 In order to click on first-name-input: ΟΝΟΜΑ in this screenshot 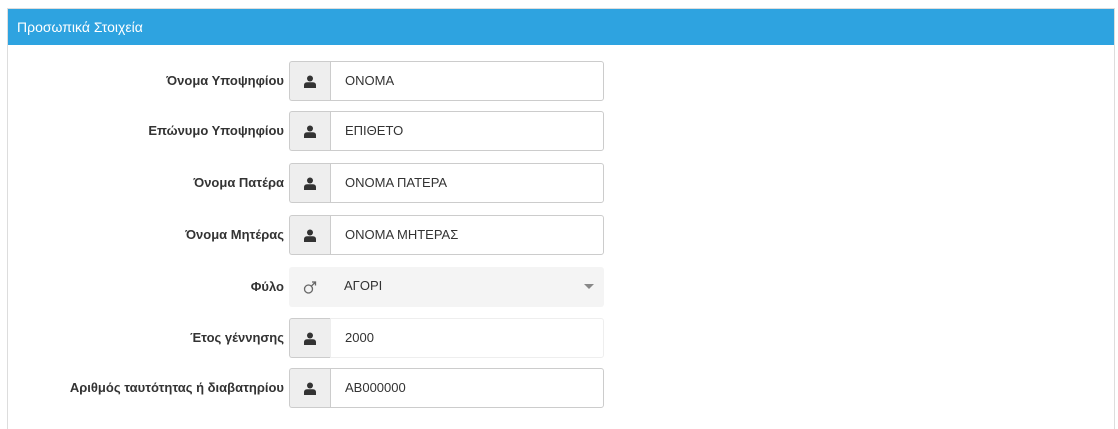, I will do `click(467, 81)`.